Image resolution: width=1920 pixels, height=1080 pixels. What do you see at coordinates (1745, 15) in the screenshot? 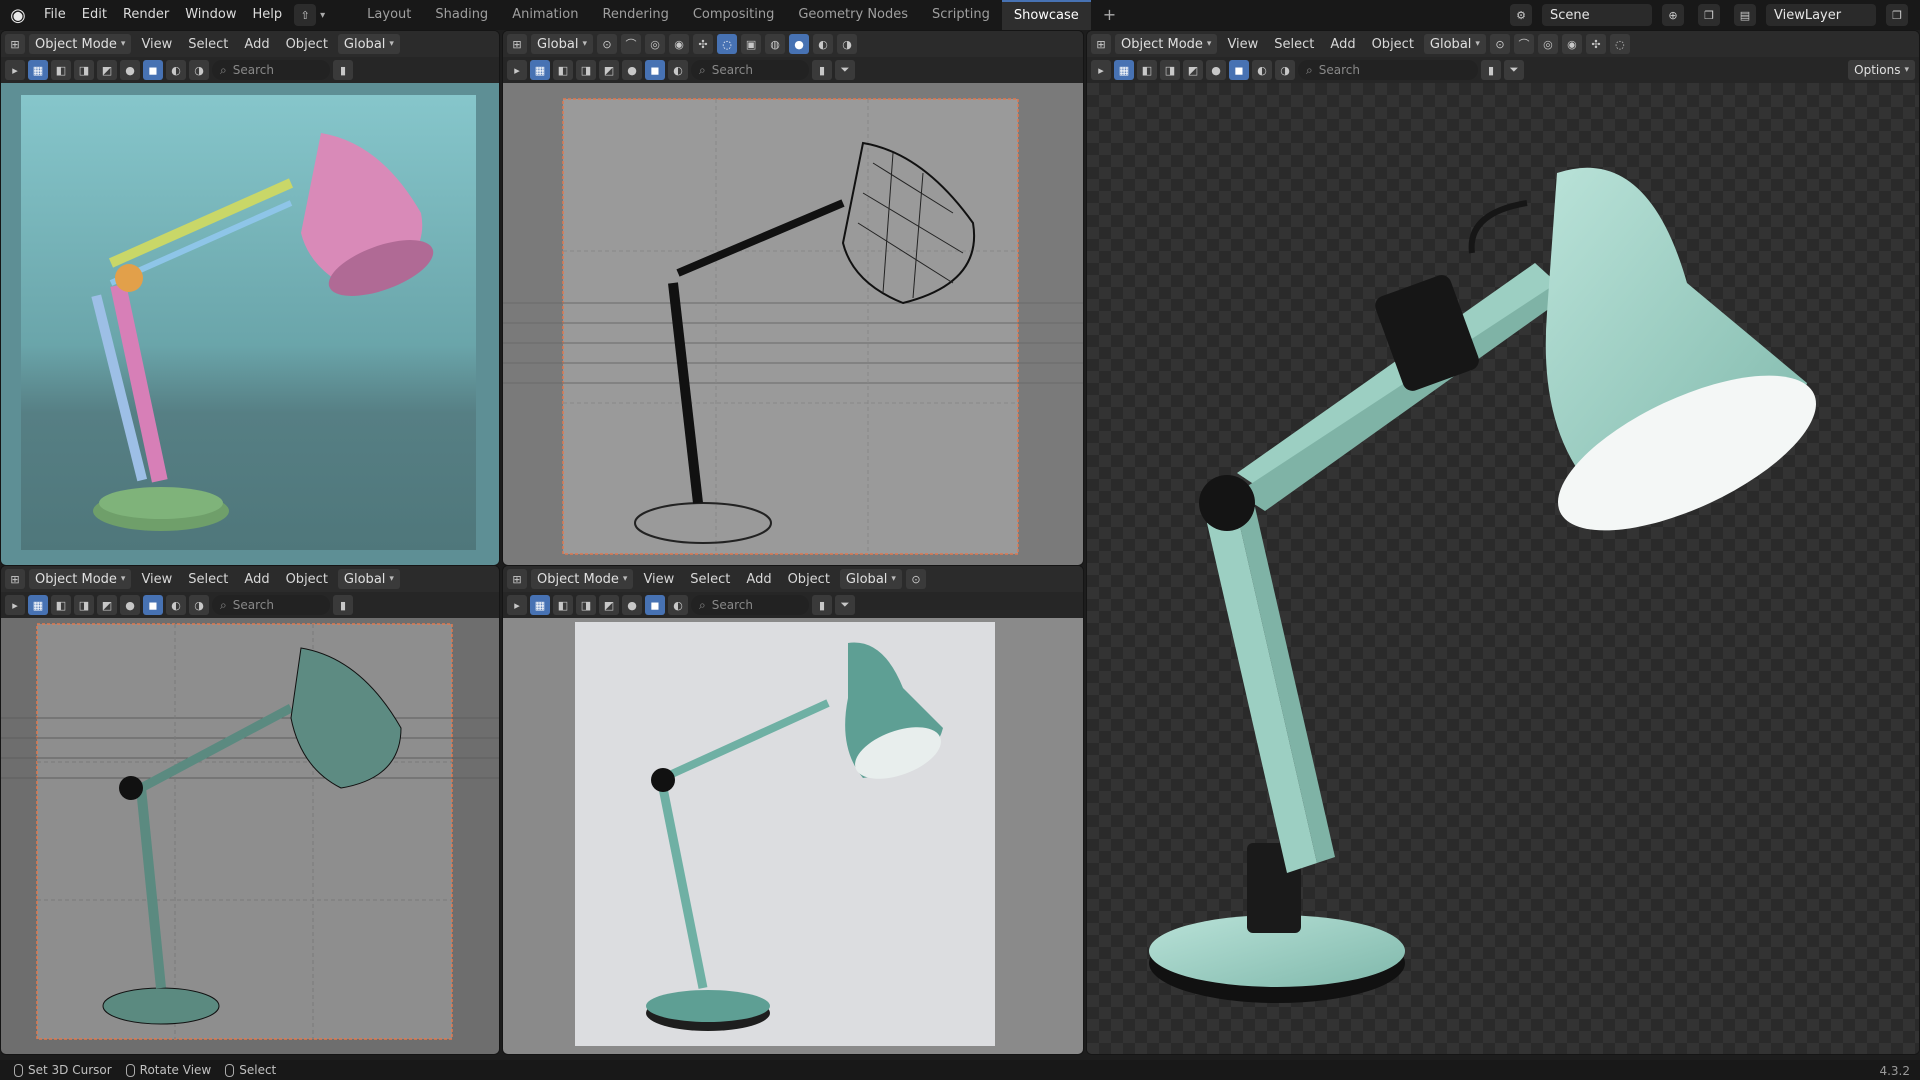
I see `view-layer-icon: ▤` at bounding box center [1745, 15].